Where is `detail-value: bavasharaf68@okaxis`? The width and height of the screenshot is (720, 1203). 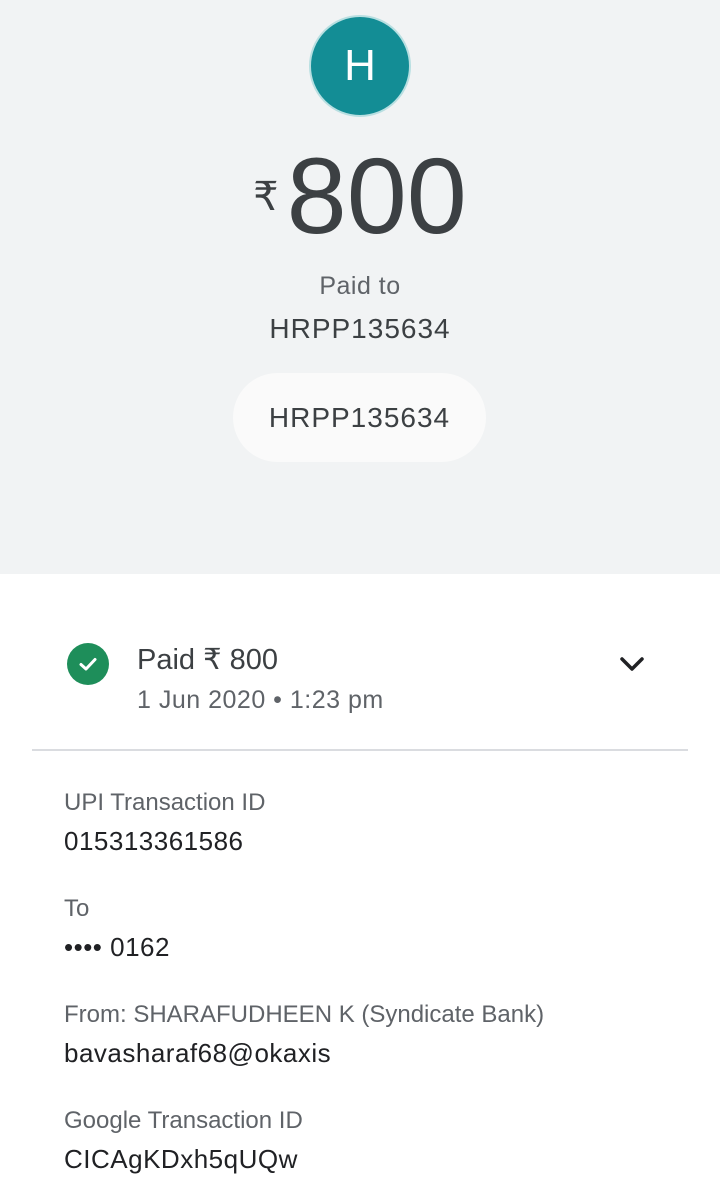
detail-value: bavasharaf68@okaxis is located at coordinates (198, 1053).